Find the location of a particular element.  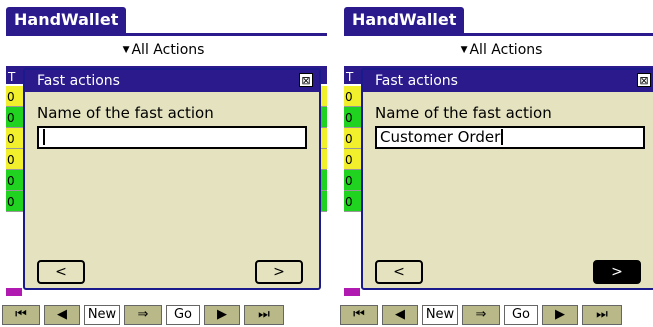

field-value: Customer Order is located at coordinates (440, 137).